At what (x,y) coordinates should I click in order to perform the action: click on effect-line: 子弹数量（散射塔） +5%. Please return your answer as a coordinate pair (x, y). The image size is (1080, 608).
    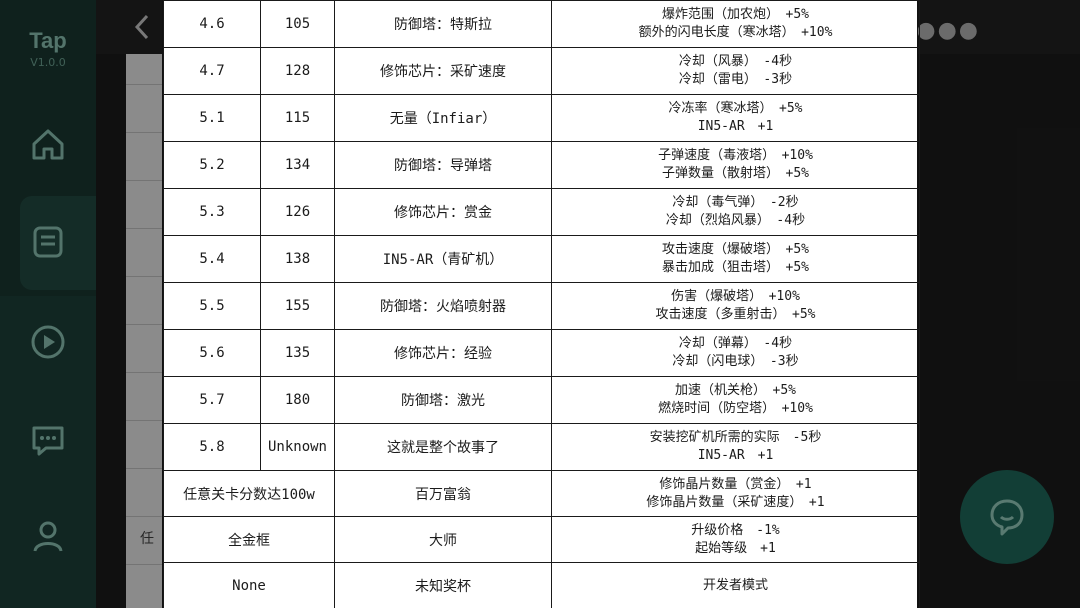
    Looking at the image, I should click on (735, 173).